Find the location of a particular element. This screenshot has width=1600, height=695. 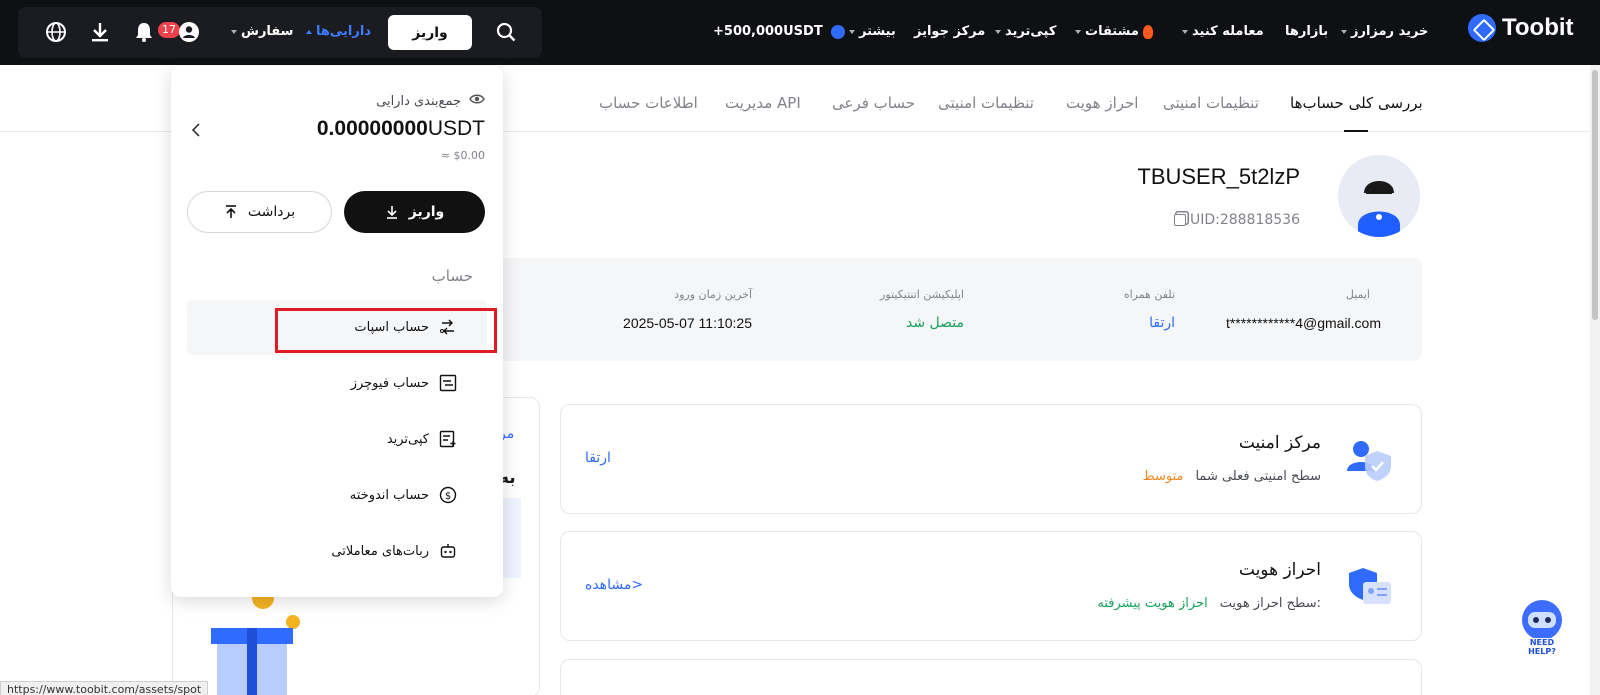

tab-api-management: مدیریت API is located at coordinates (763, 103).